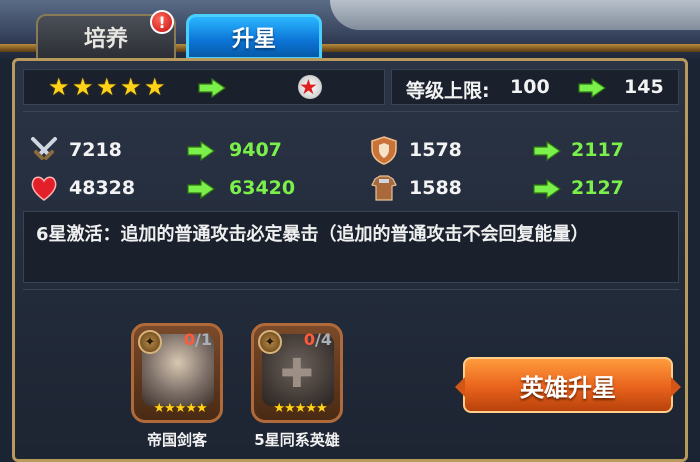  I want to click on material-name: 帝国剑客, so click(176, 440).